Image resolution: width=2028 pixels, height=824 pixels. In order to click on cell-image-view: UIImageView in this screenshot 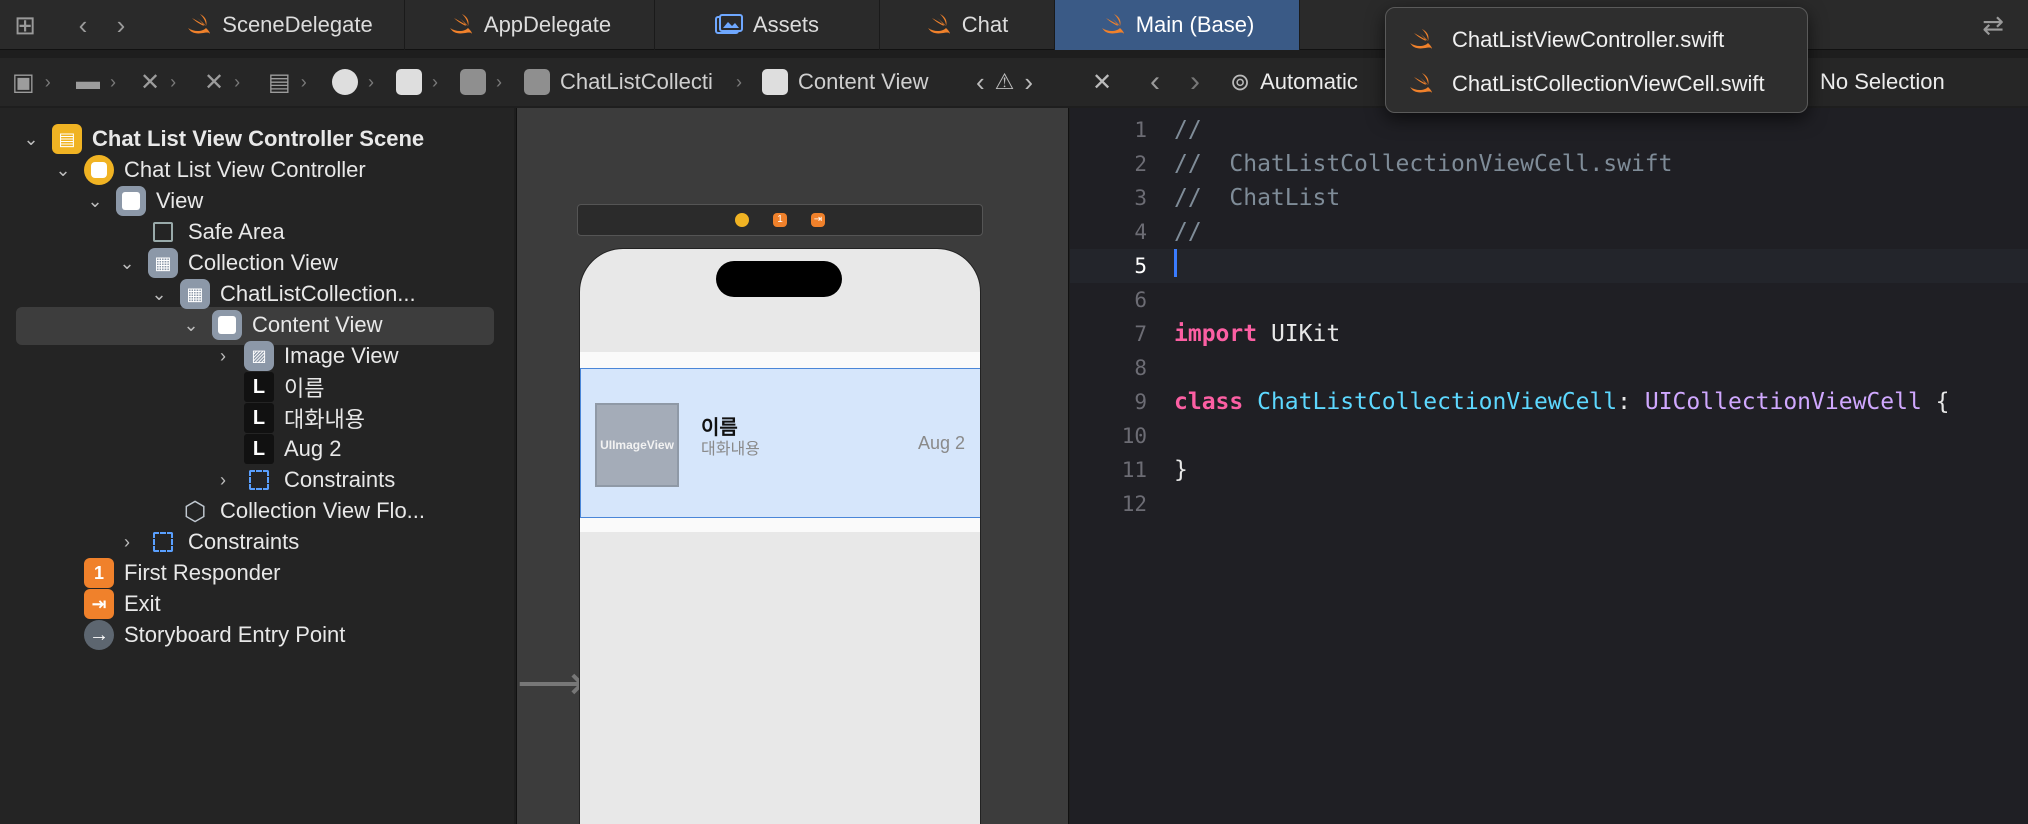, I will do `click(637, 445)`.